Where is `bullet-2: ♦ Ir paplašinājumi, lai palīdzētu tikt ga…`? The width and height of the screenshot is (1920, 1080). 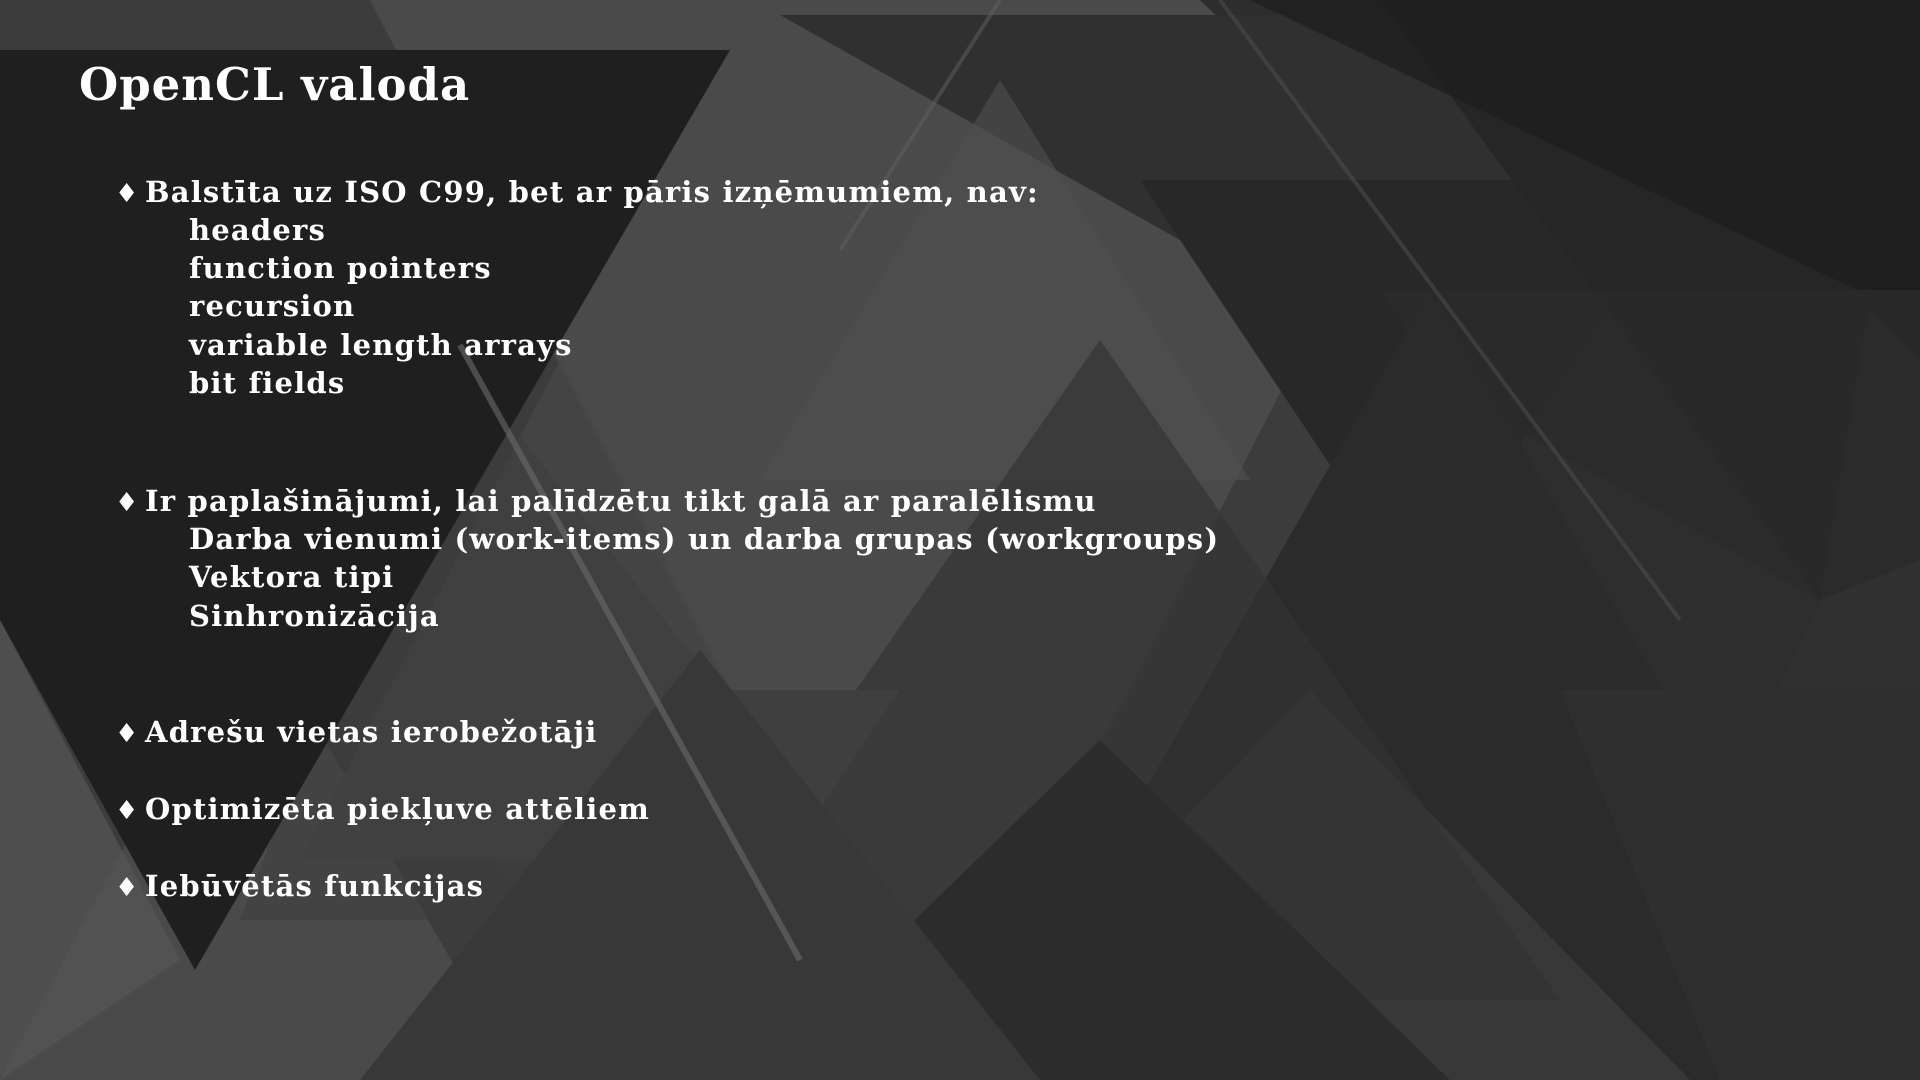
bullet-2: ♦ Ir paplašinājumi, lai palīdzētu tikt ga… is located at coordinates (606, 502).